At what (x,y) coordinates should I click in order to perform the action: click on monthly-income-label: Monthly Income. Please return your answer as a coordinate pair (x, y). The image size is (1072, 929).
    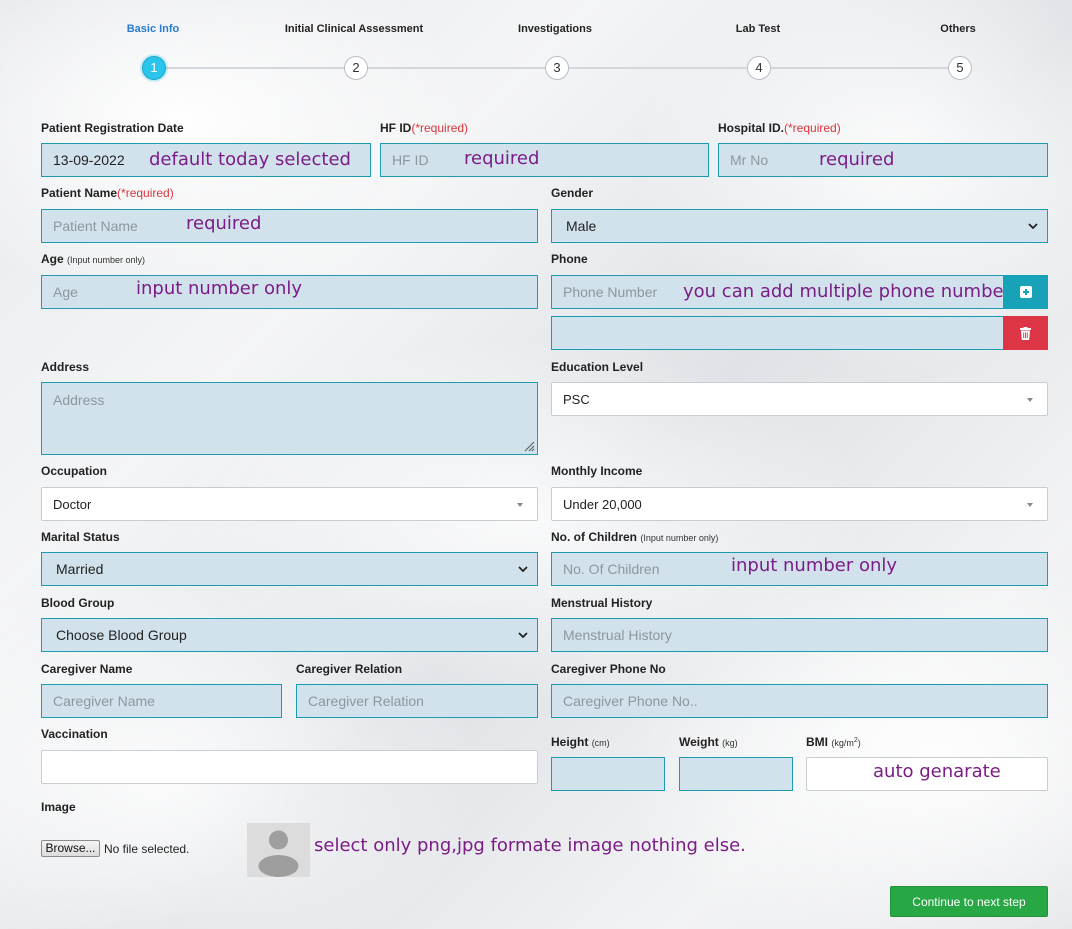
    Looking at the image, I should click on (597, 471).